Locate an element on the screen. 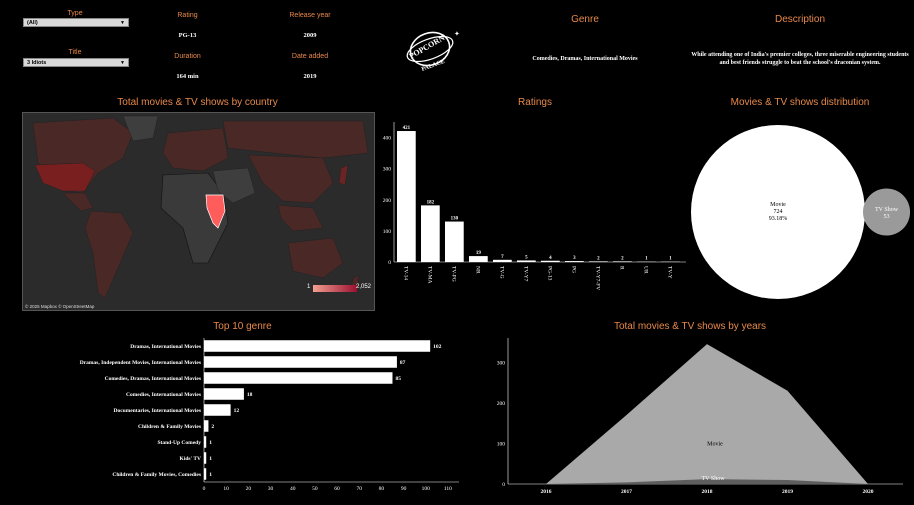 This screenshot has height=505, width=914. world-map-svg is located at coordinates (200, 207).